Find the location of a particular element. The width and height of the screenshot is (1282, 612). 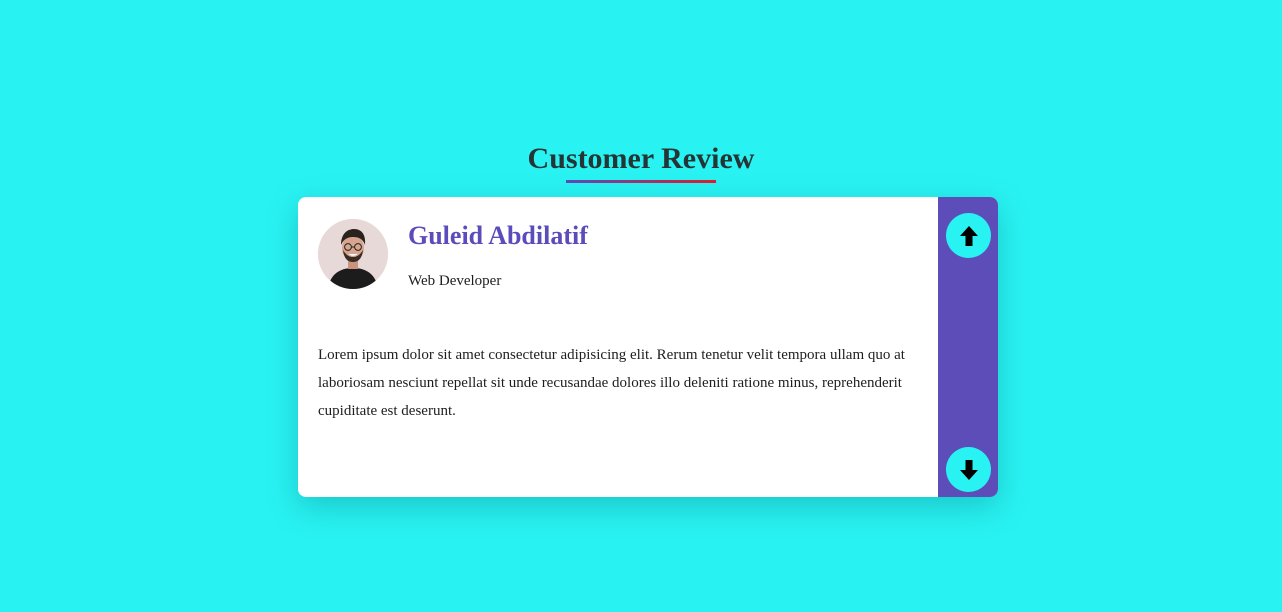

next-review-button is located at coordinates (968, 469).